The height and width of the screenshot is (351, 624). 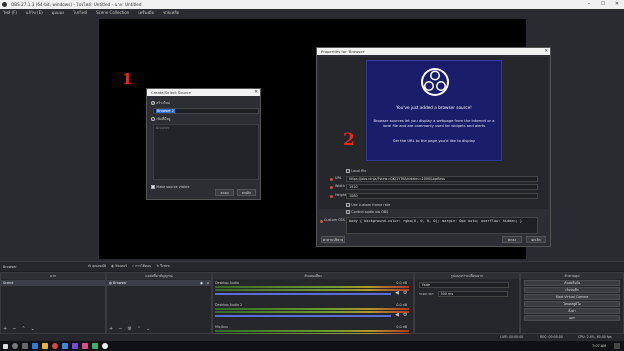 What do you see at coordinates (111, 329) in the screenshot?
I see `add-source-icon: +` at bounding box center [111, 329].